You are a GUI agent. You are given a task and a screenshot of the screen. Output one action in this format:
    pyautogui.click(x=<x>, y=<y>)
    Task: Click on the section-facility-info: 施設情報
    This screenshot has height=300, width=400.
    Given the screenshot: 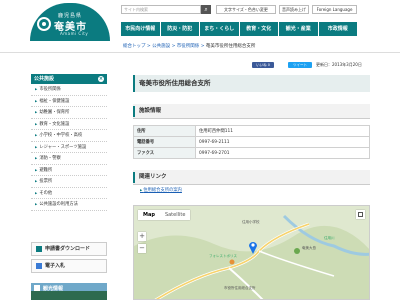 What is the action you would take?
    pyautogui.click(x=251, y=111)
    